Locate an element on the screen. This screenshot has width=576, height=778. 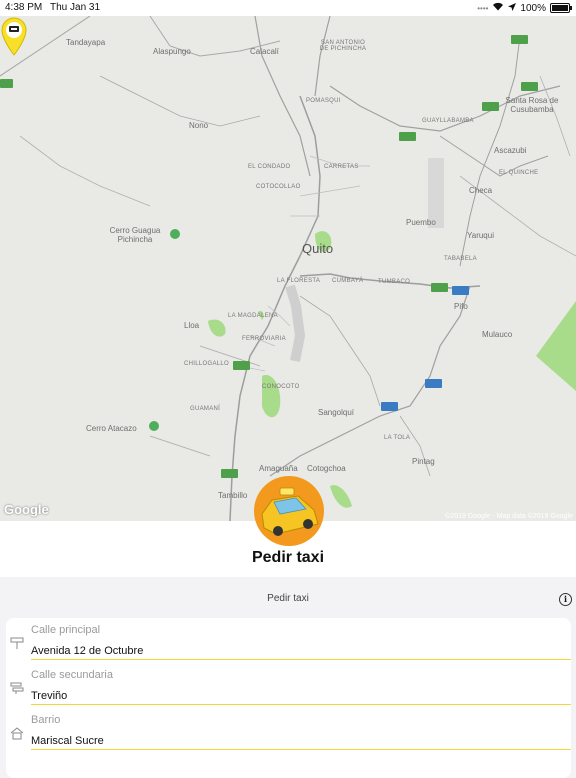
main-street-label: Calle principal is located at coordinates (66, 630).